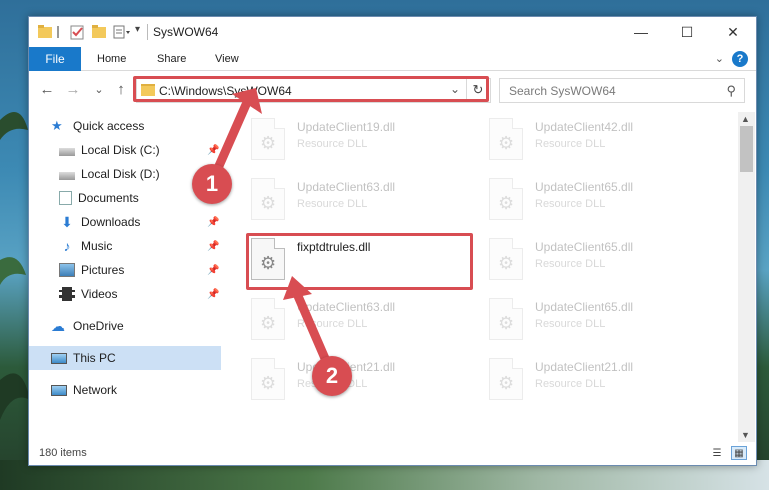 The width and height of the screenshot is (769, 490). Describe the element at coordinates (227, 59) in the screenshot. I see `tab-view: View` at that location.